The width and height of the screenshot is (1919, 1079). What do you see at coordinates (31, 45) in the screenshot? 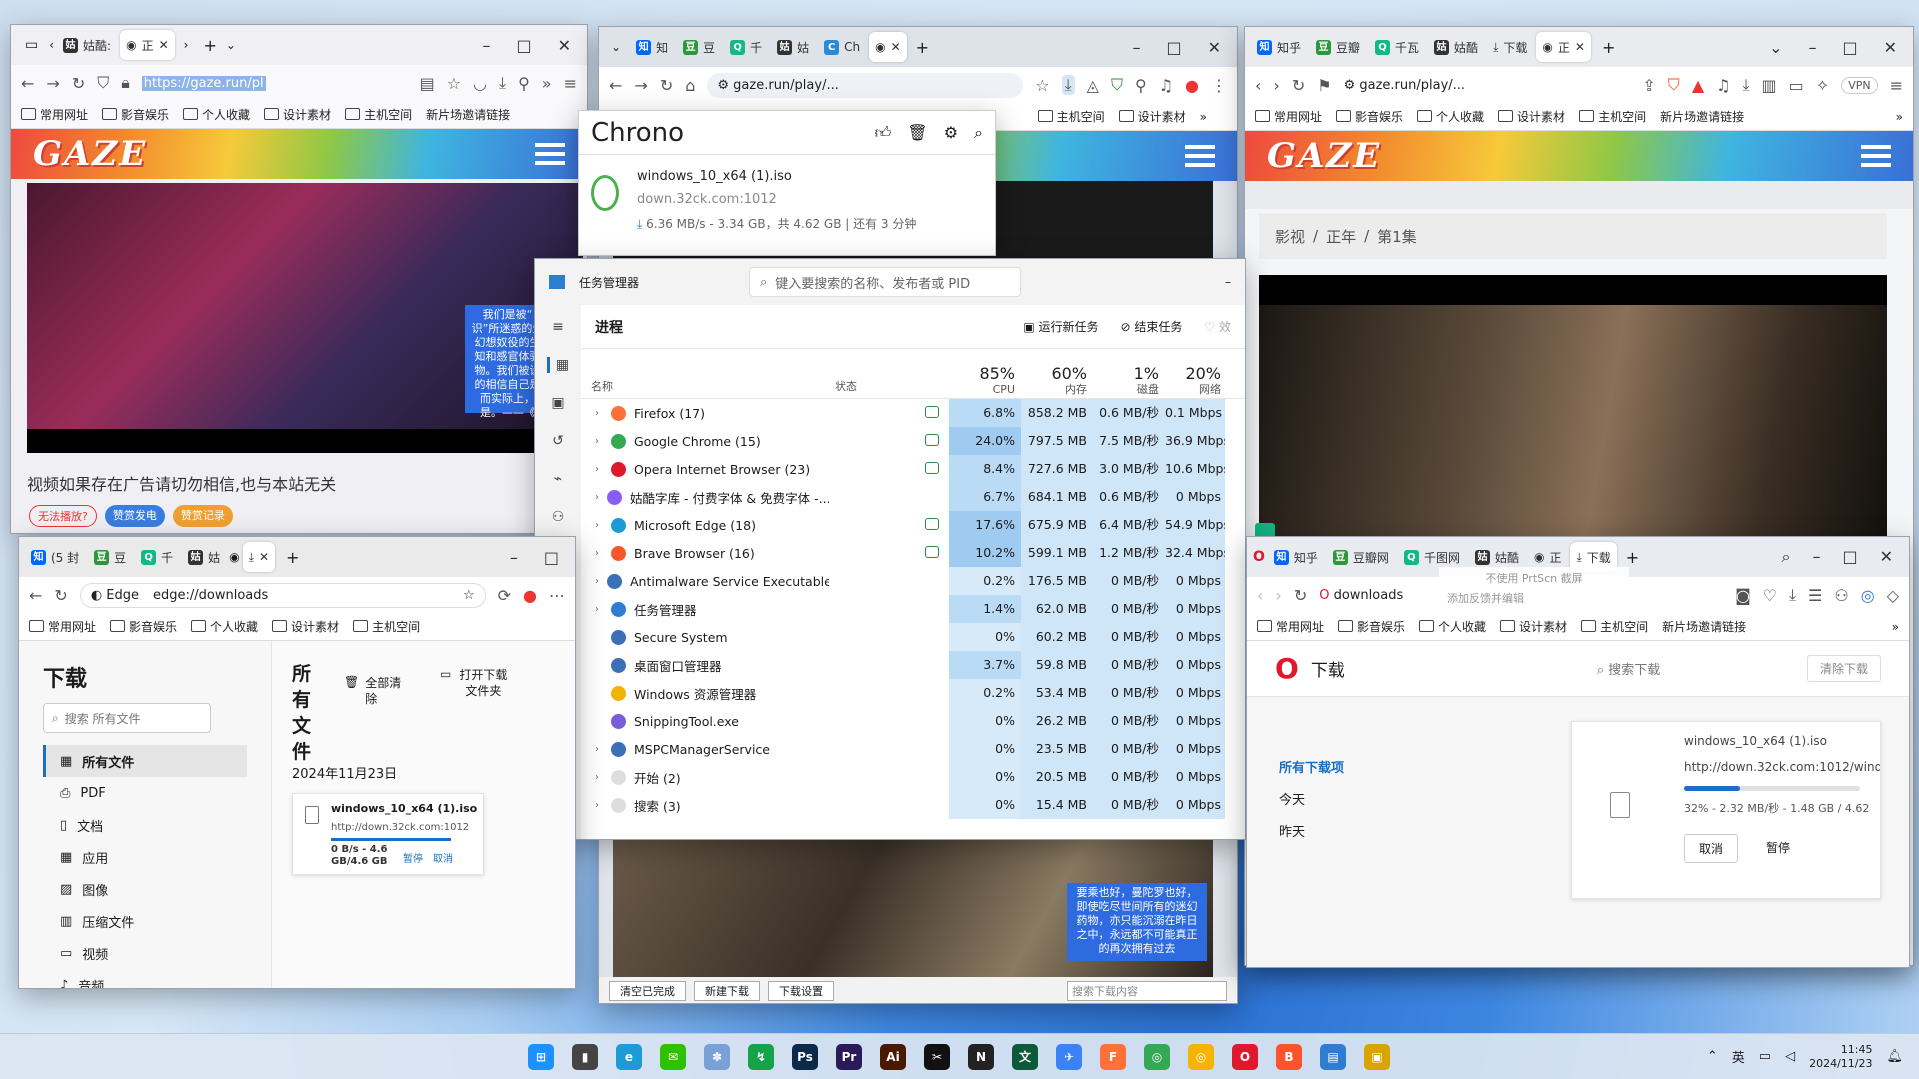
I see `tab-overview-icon: ▭` at bounding box center [31, 45].